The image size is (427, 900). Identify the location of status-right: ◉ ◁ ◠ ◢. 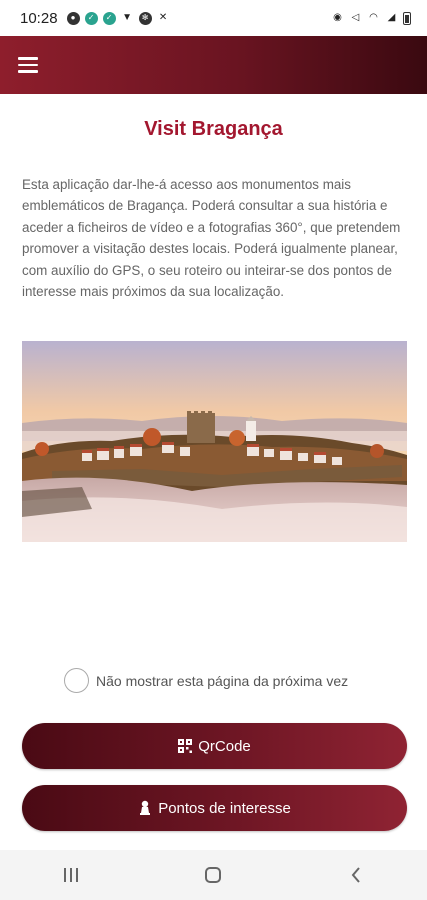
(371, 18).